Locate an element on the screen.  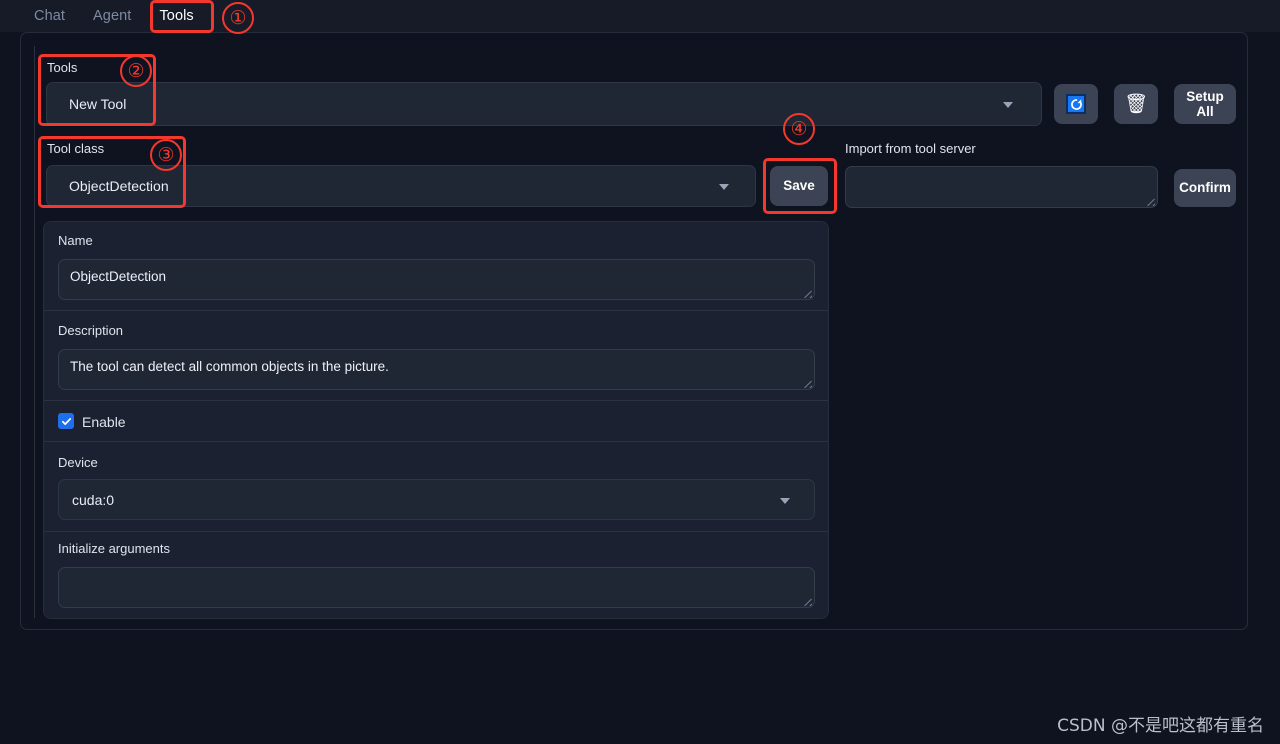
import-textarea is located at coordinates (1001, 187).